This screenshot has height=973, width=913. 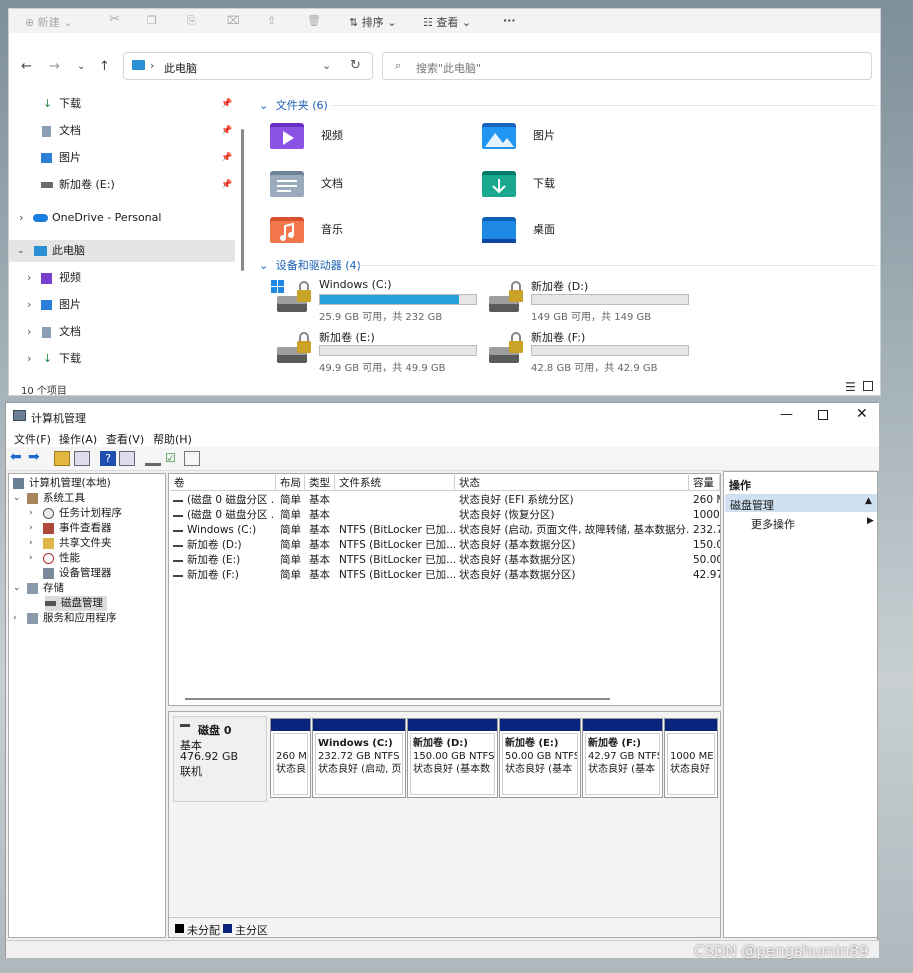 I want to click on forward-arrow-icon: →, so click(x=54, y=66).